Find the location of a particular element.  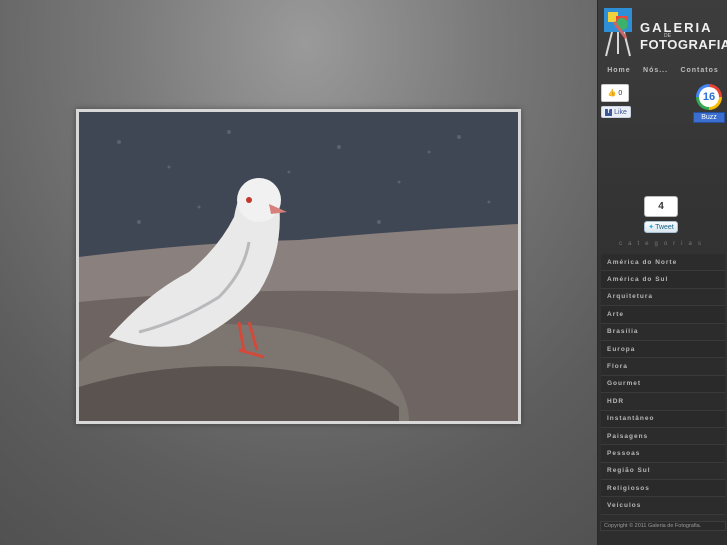

category-item-gourmet: Gourmet is located at coordinates (663, 384).